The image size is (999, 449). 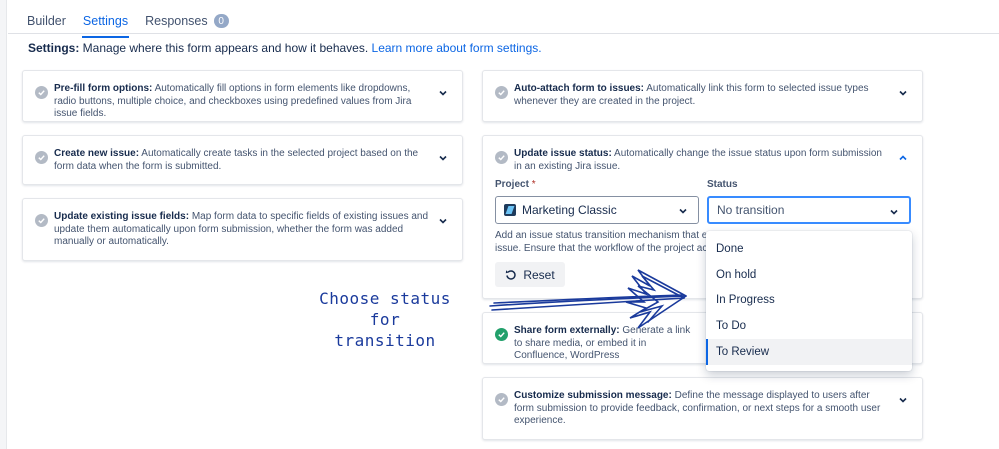 I want to click on chevron-up-icon, so click(x=903, y=158).